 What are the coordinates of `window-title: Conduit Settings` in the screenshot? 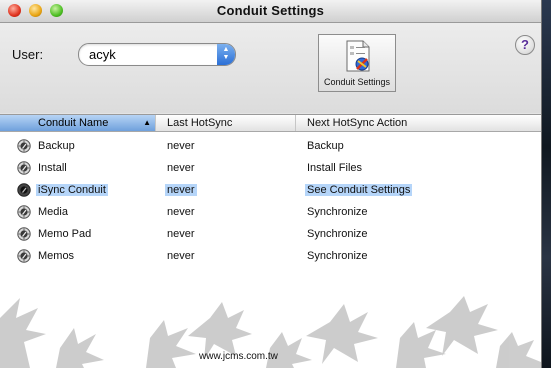 It's located at (270, 10).